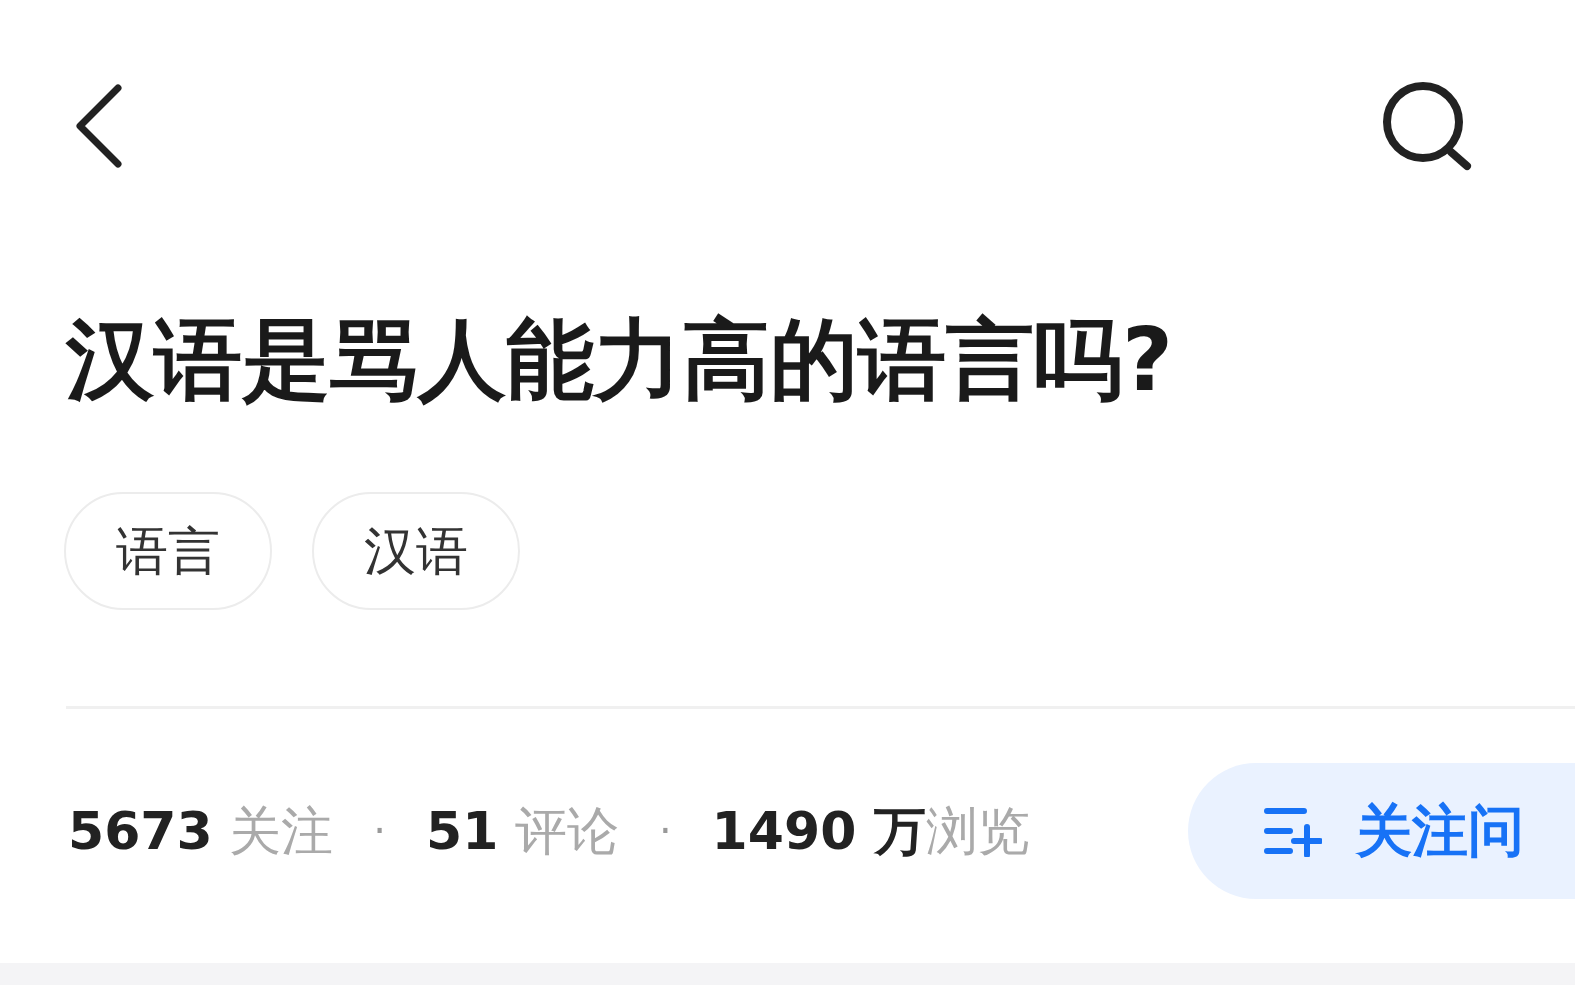 Image resolution: width=1575 pixels, height=985 pixels. What do you see at coordinates (1293, 831) in the screenshot?
I see `list-plus-icon` at bounding box center [1293, 831].